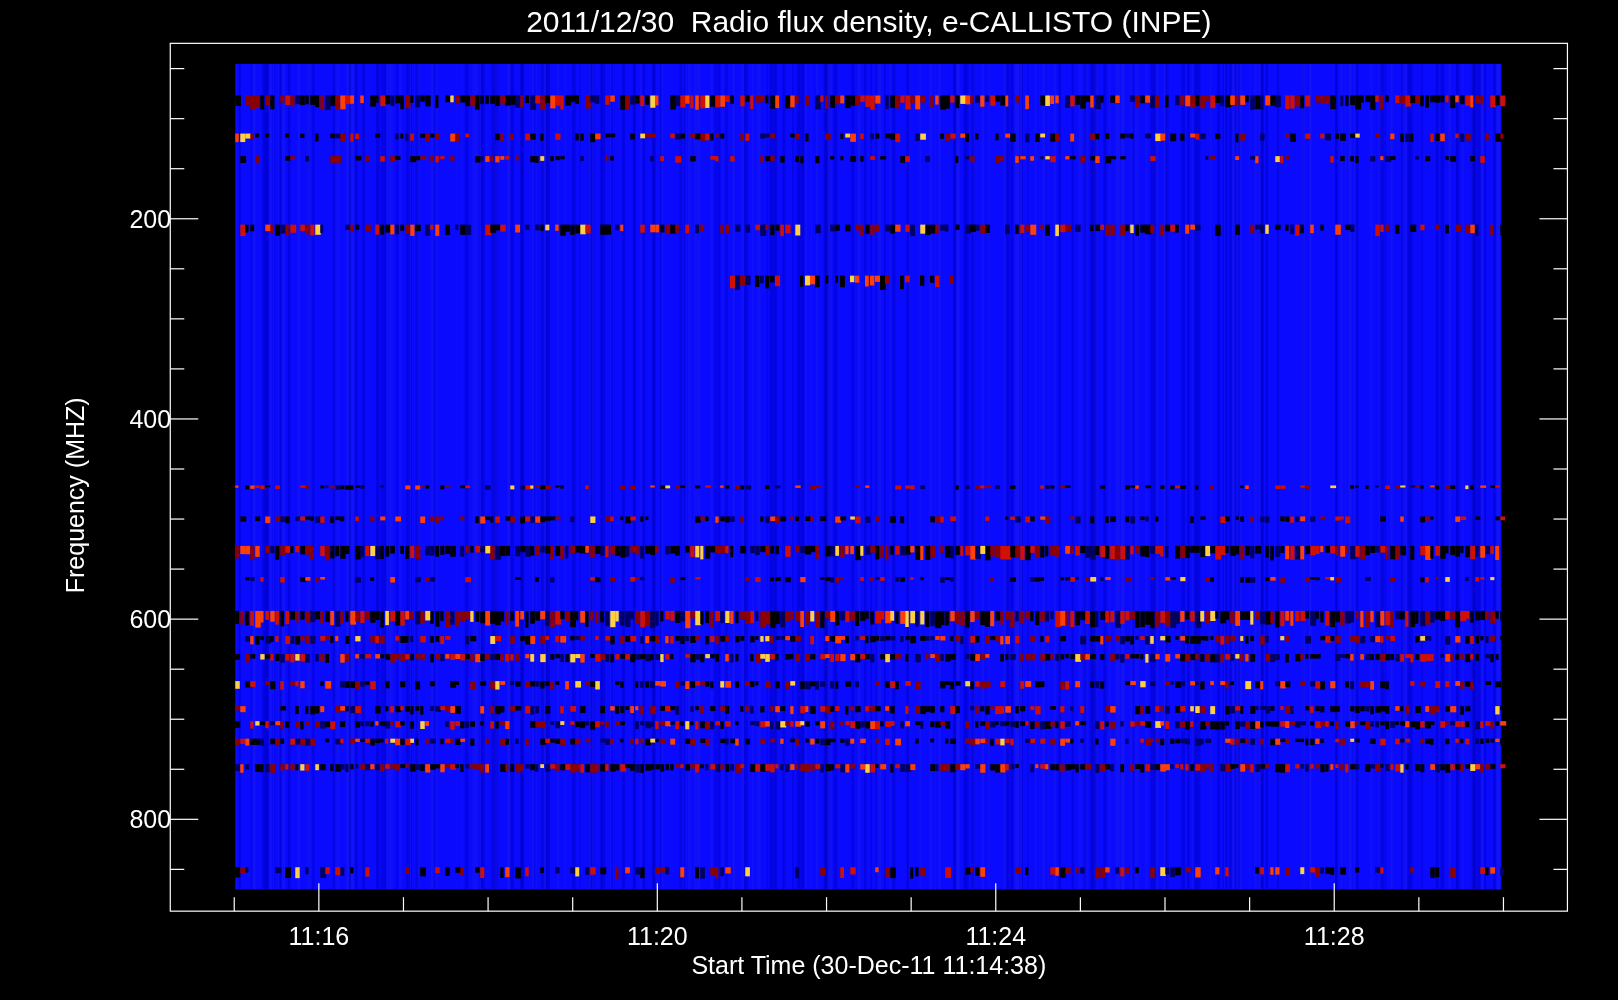 The height and width of the screenshot is (1000, 1618). What do you see at coordinates (1334, 936) in the screenshot?
I see `tick-label: 11:28` at bounding box center [1334, 936].